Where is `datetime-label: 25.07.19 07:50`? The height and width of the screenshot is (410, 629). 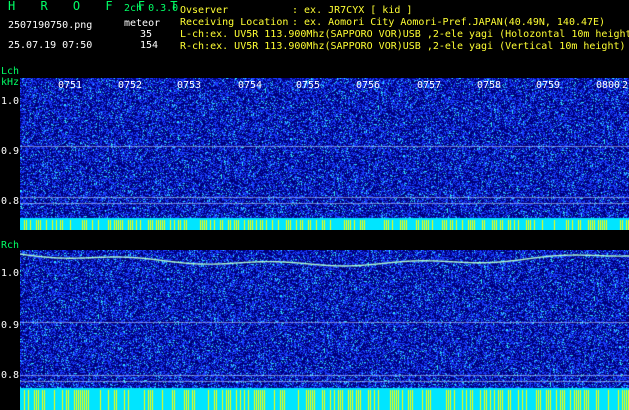
datetime-label: 25.07.19 07:50 is located at coordinates (50, 45).